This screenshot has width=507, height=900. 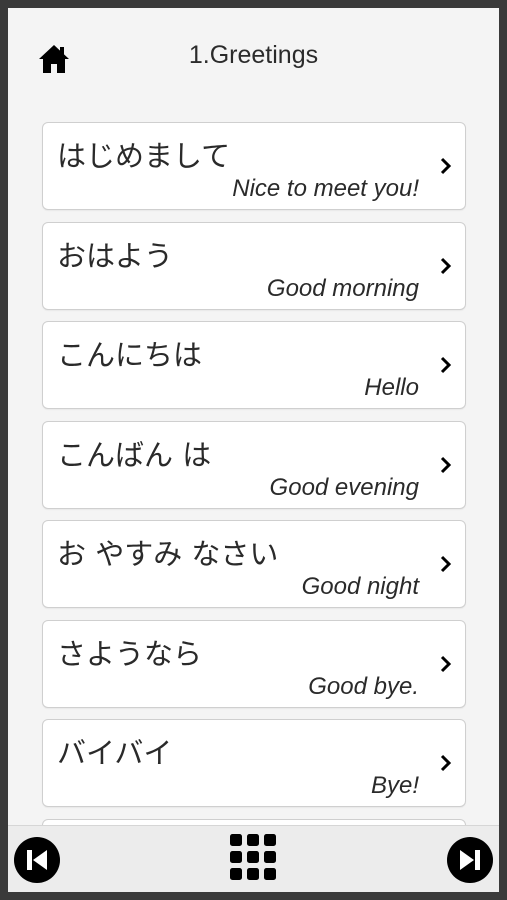 I want to click on header-bar: 1.Greetings, so click(x=253, y=58).